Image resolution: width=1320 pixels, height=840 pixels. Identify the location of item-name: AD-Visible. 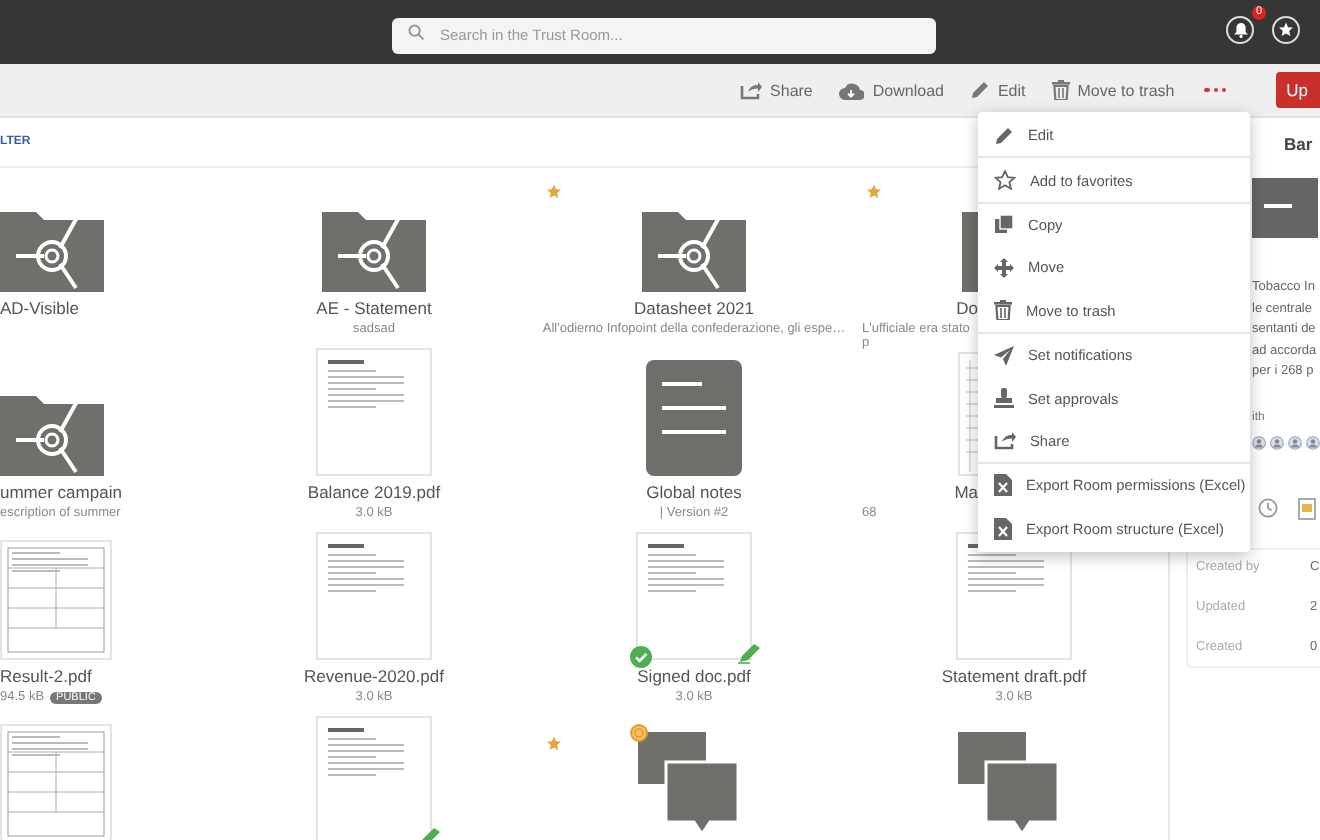
(40, 308).